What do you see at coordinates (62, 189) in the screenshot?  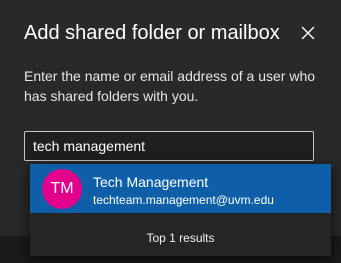 I see `avatar: TM` at bounding box center [62, 189].